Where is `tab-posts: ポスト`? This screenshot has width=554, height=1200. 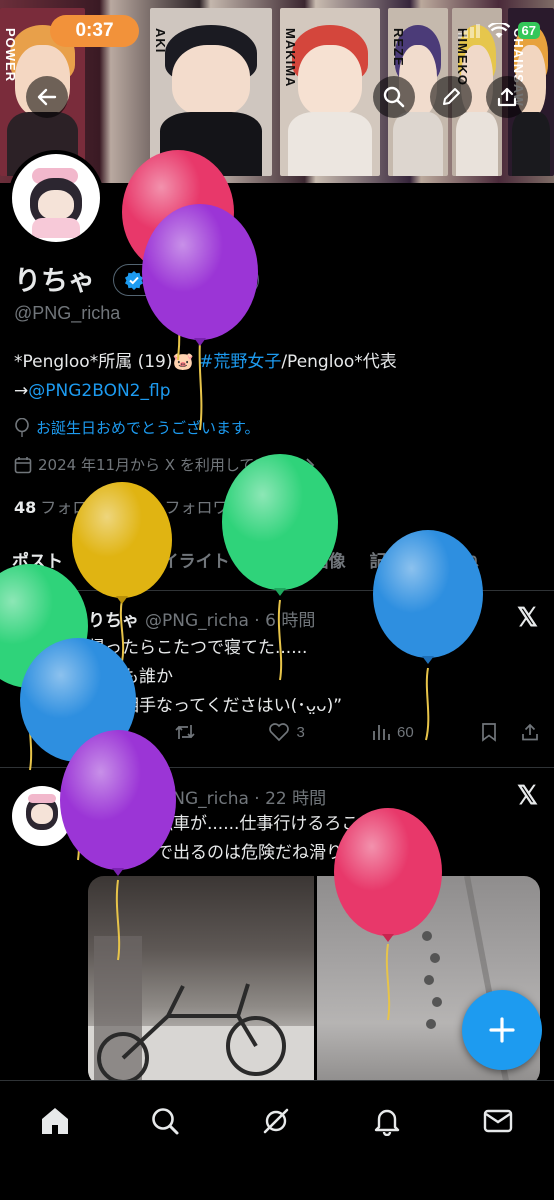 tab-posts: ポスト is located at coordinates (37, 566).